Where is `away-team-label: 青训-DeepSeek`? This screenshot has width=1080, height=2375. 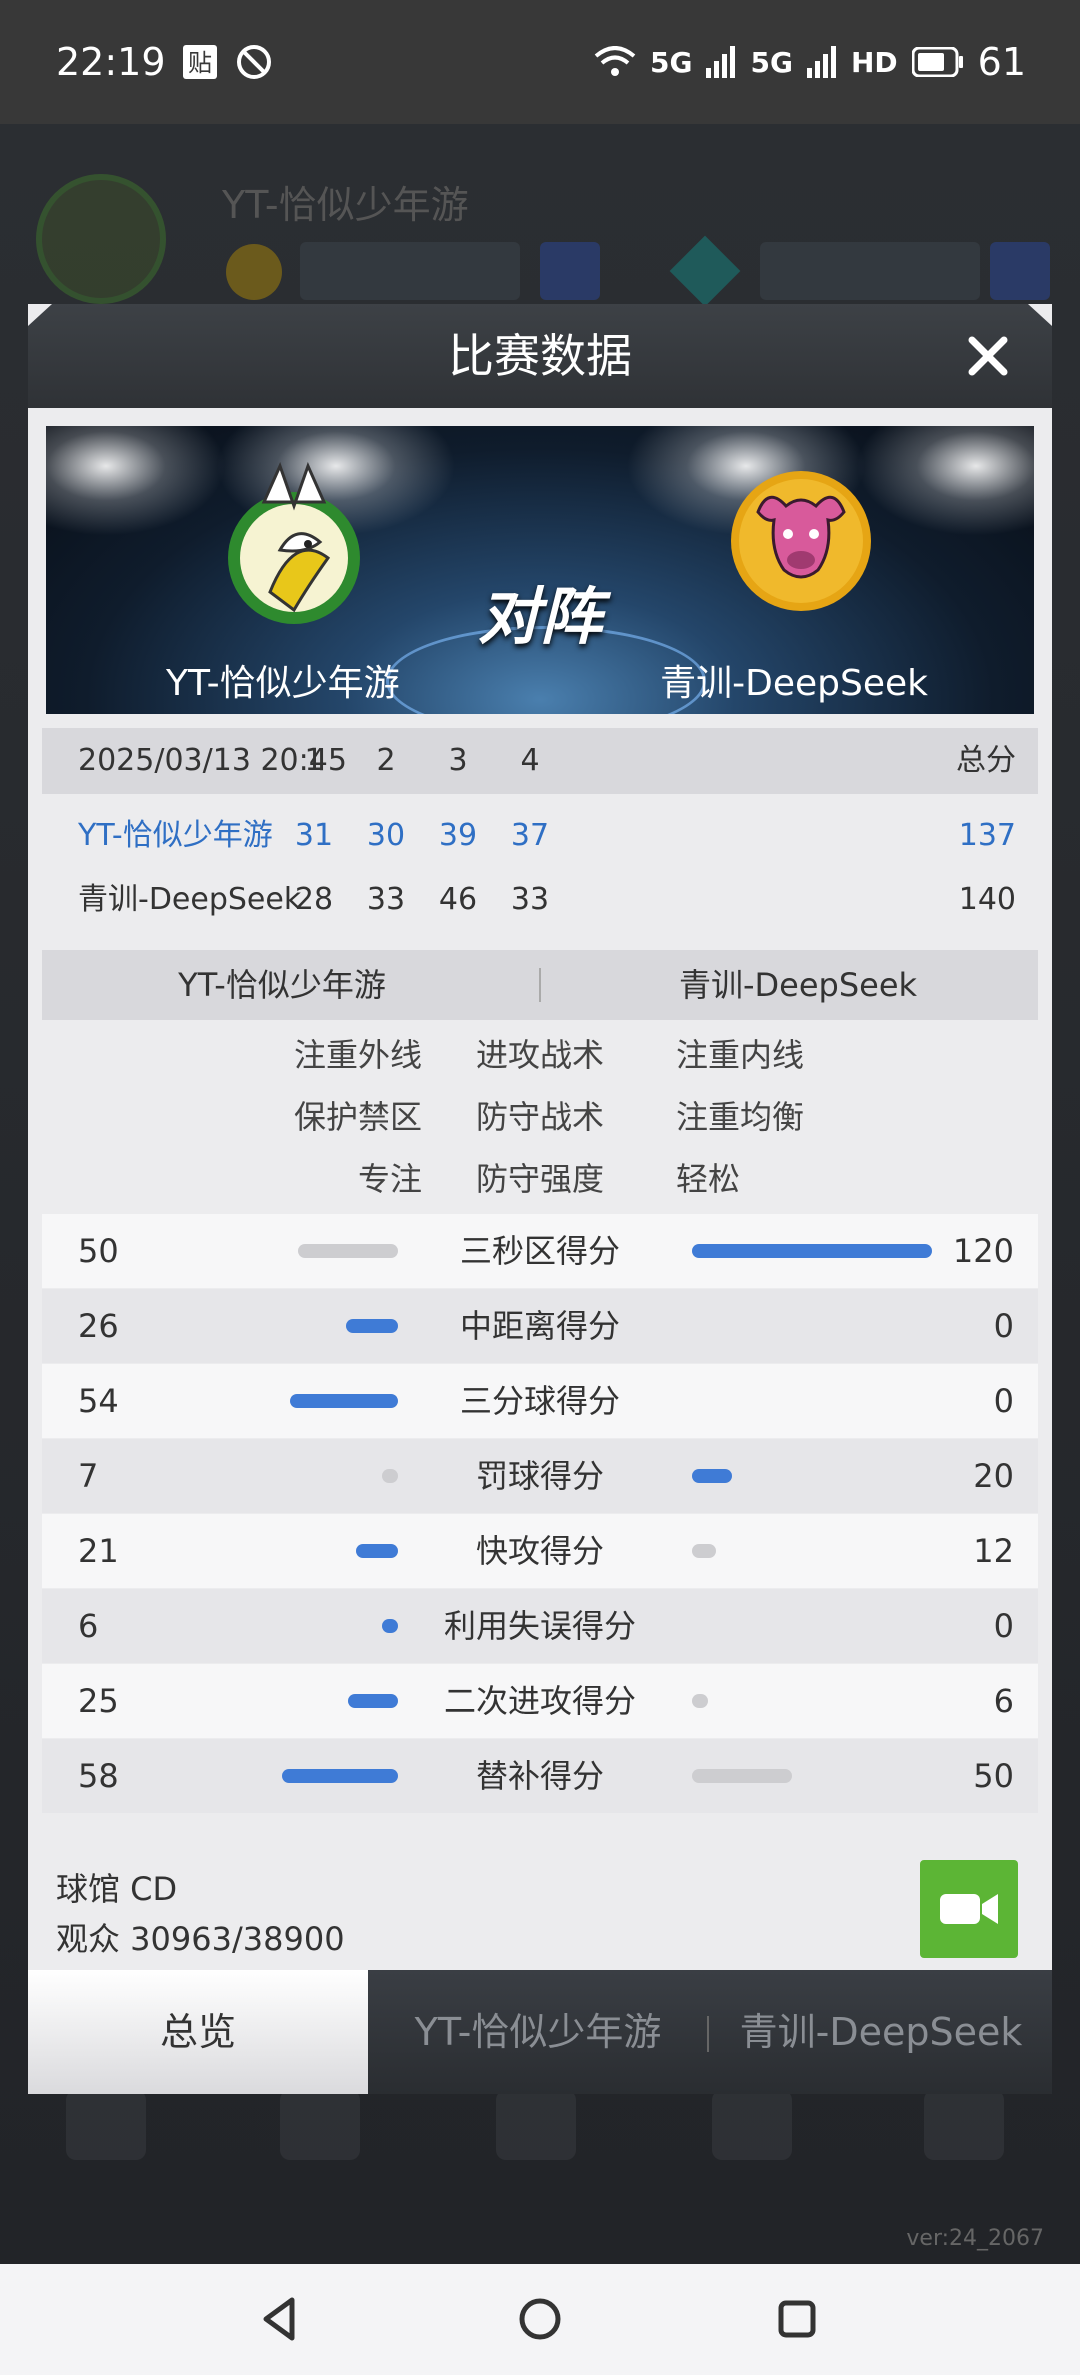
away-team-label: 青训-DeepSeek is located at coordinates (190, 899).